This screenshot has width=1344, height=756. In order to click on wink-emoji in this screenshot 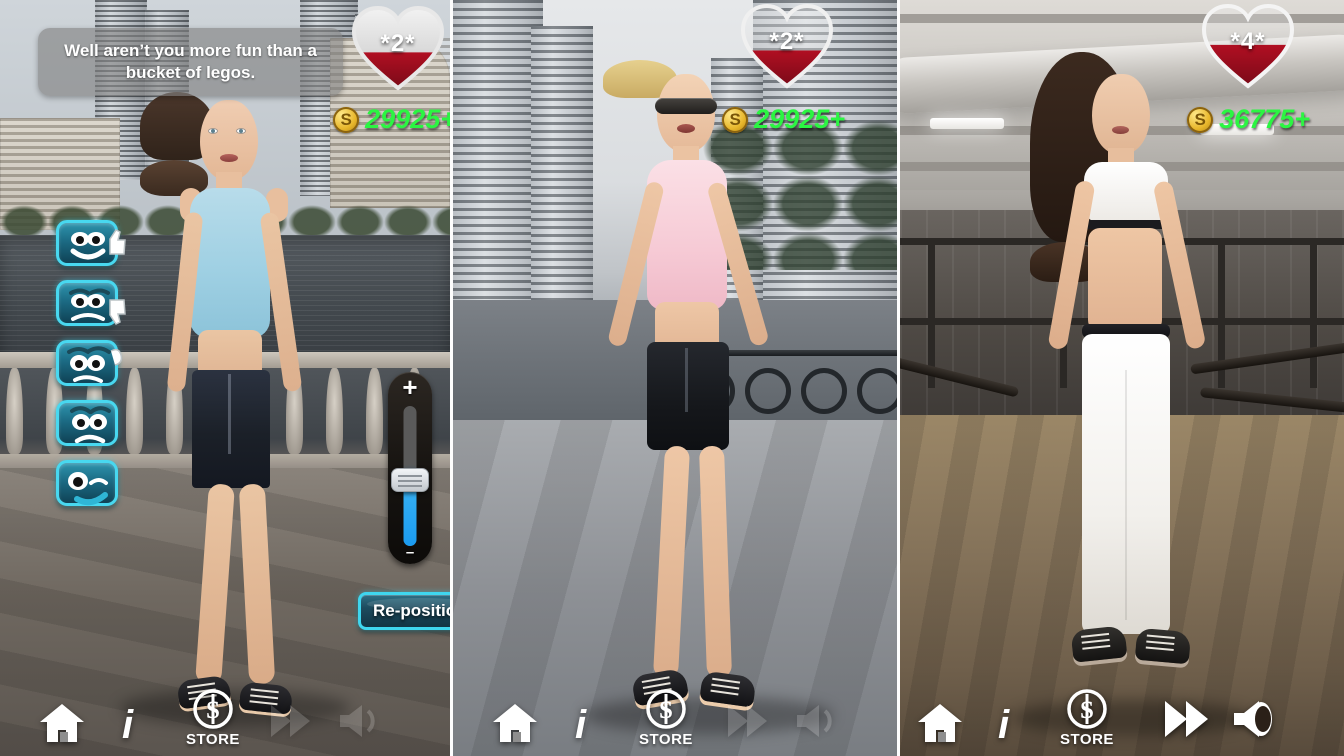, I will do `click(87, 483)`.